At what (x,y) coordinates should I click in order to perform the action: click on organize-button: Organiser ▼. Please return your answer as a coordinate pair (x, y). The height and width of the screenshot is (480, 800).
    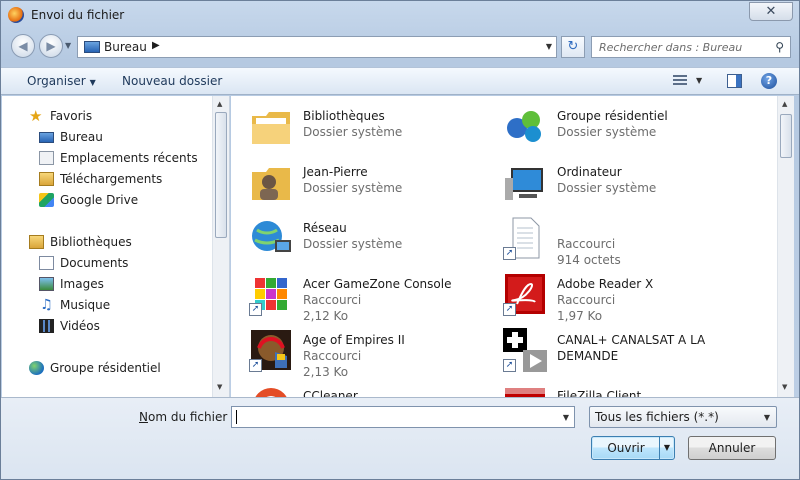
    Looking at the image, I should click on (61, 81).